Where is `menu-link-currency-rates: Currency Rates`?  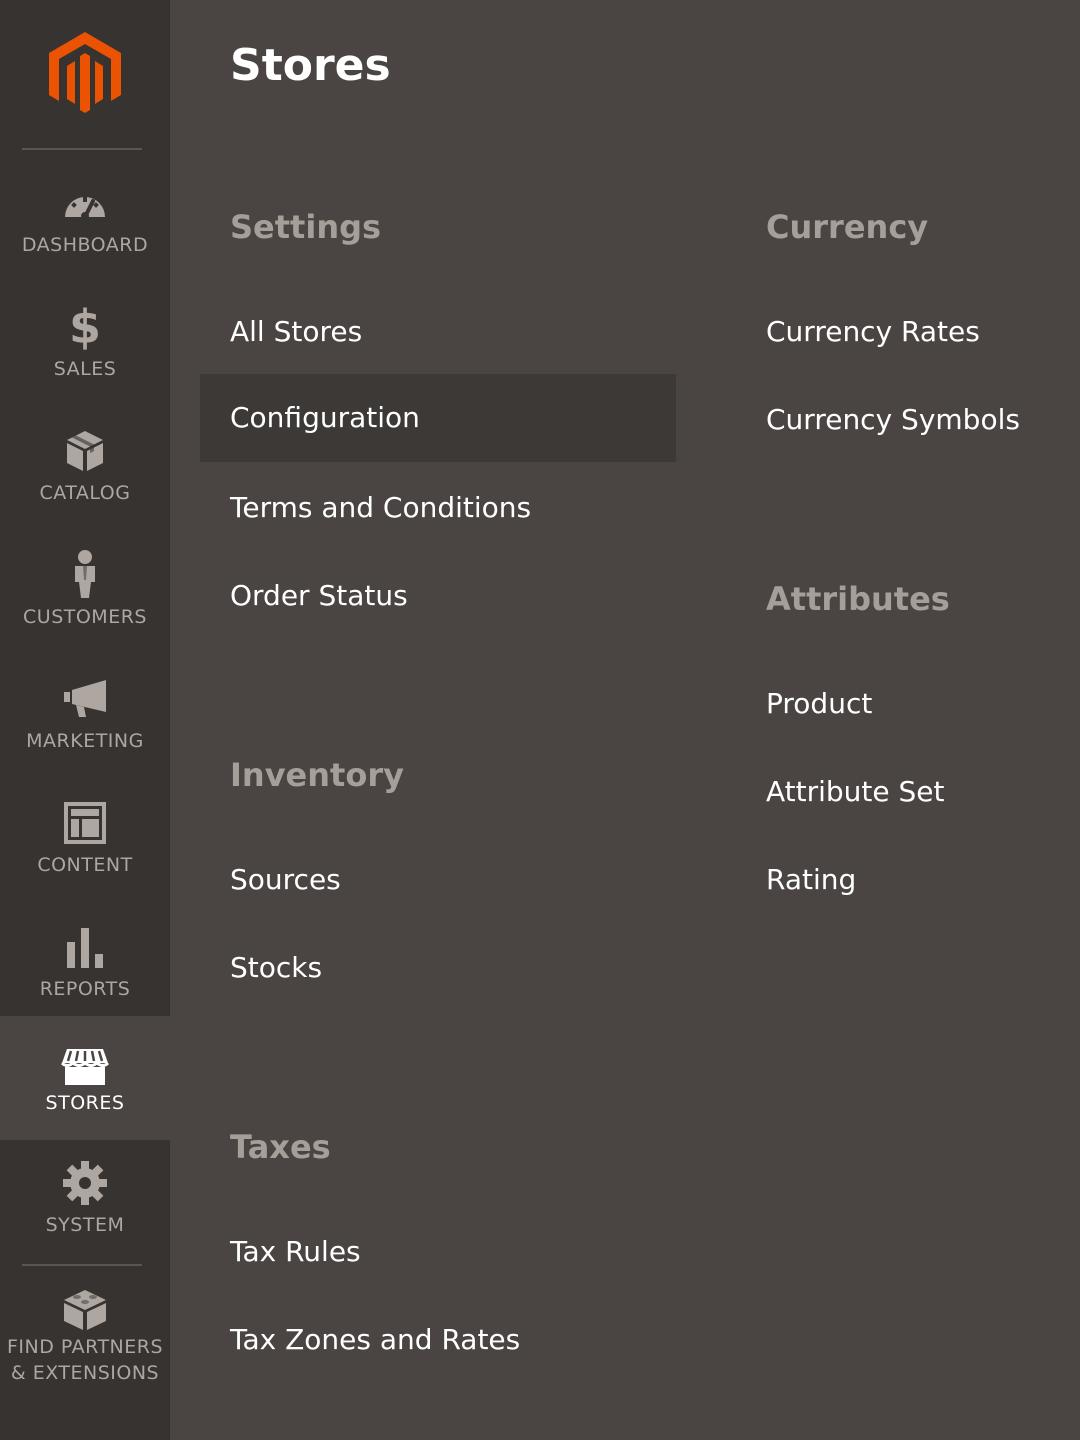
menu-link-currency-rates: Currency Rates is located at coordinates (873, 332).